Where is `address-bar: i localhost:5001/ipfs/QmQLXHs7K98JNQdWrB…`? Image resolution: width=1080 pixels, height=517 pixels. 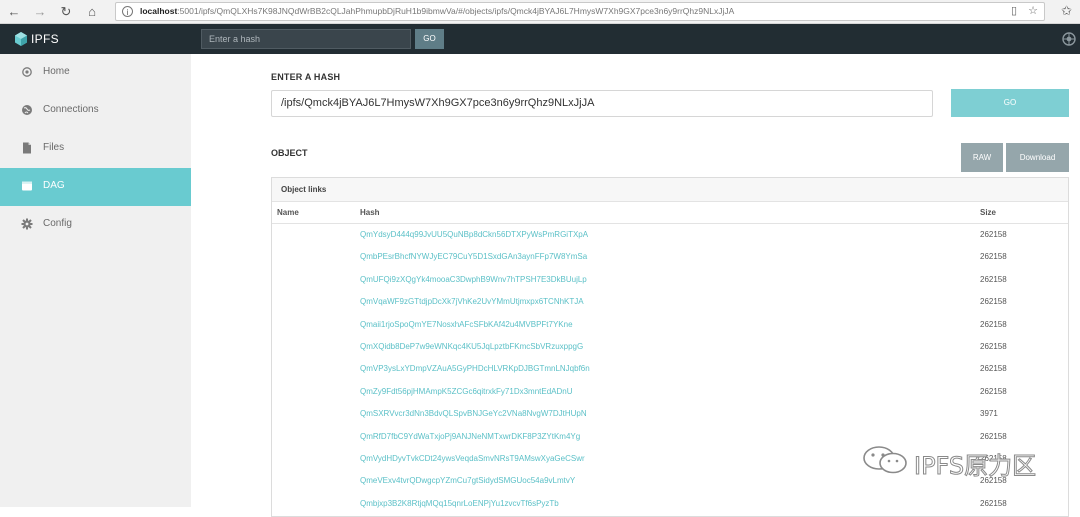 address-bar: i localhost:5001/ipfs/QmQLXHs7K98JNQdWrB… is located at coordinates (580, 11).